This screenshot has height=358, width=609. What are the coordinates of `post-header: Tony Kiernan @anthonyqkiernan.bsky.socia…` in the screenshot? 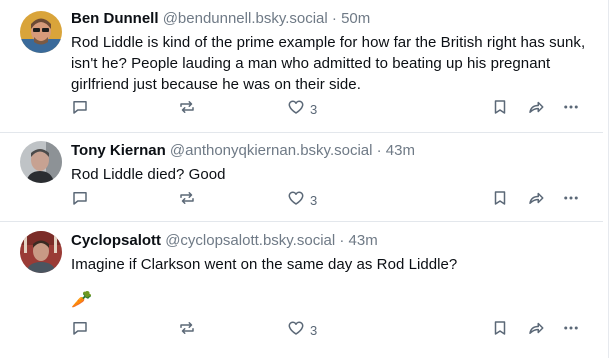 It's located at (330, 151).